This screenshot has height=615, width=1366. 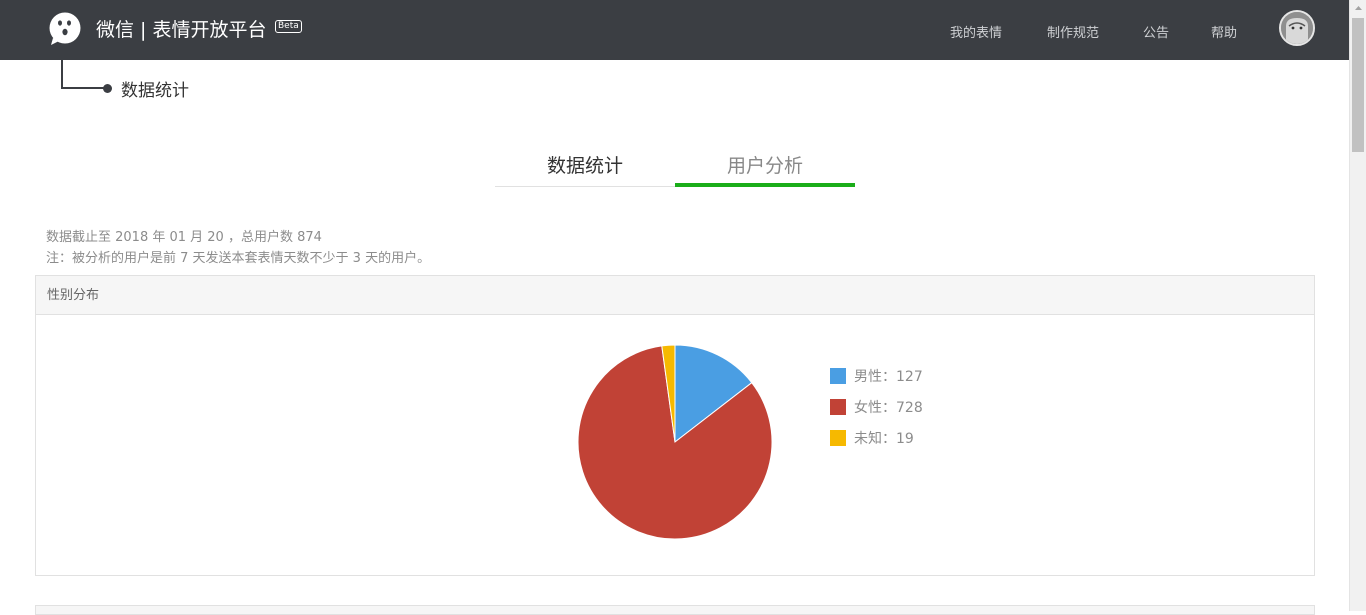 I want to click on legend-label-2: 未知：19, so click(x=884, y=438).